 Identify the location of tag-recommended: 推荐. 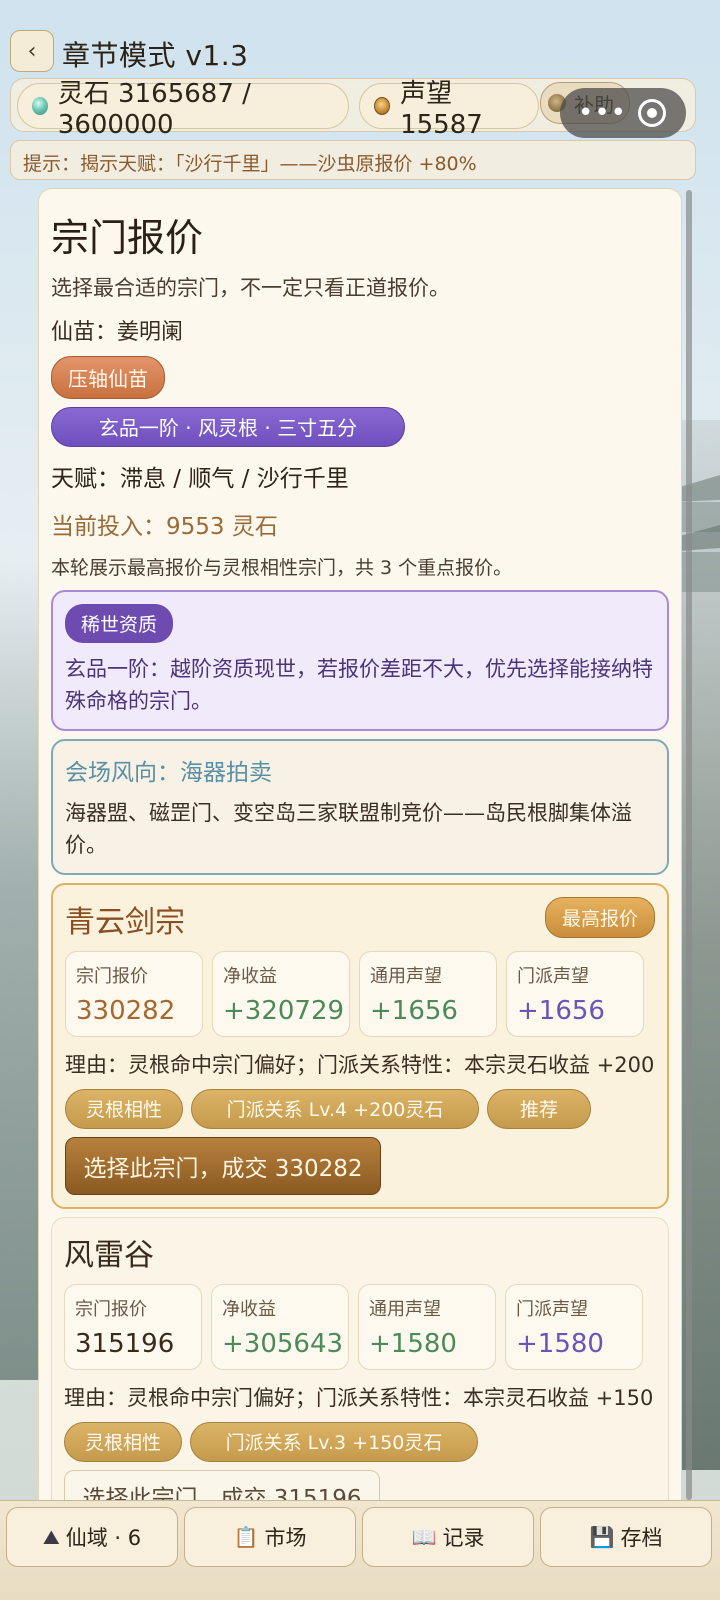
(539, 1109).